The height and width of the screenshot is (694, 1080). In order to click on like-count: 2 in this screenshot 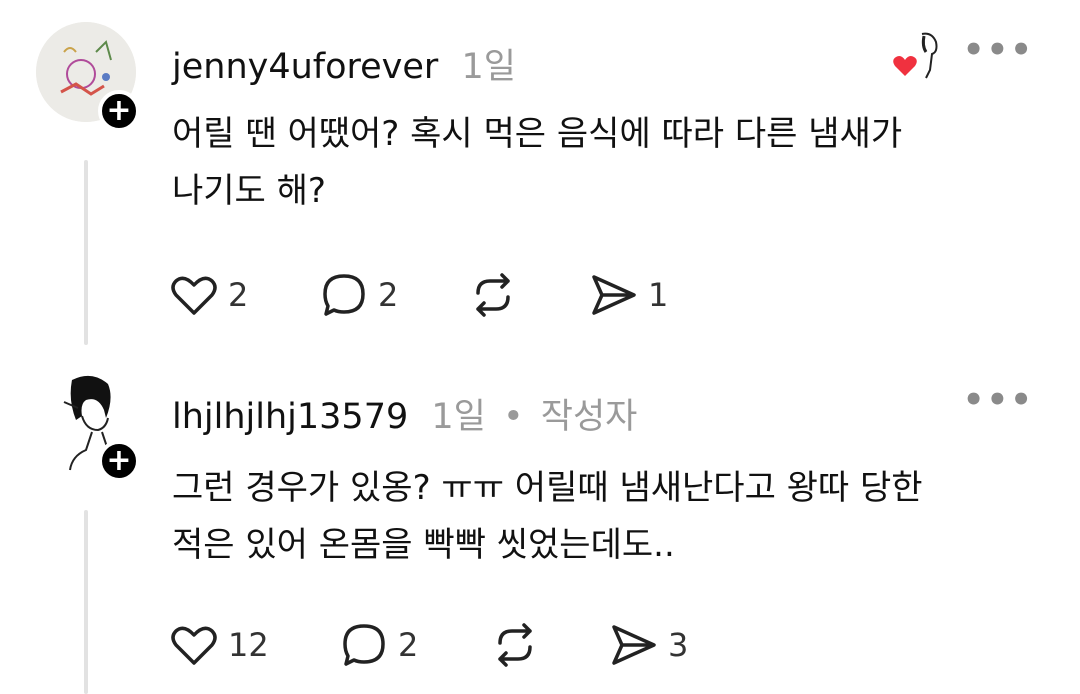, I will do `click(238, 295)`.